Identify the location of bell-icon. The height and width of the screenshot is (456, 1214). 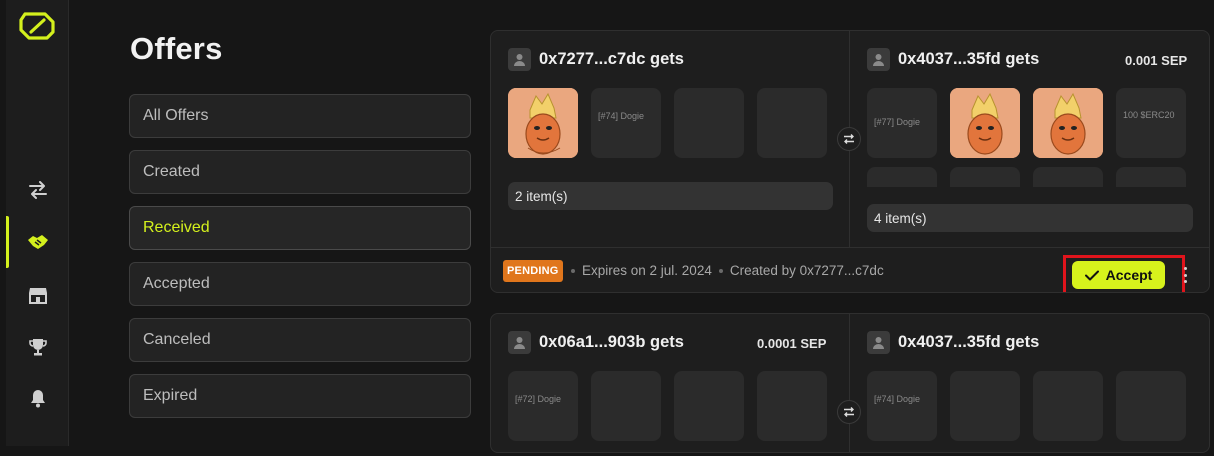
(38, 398).